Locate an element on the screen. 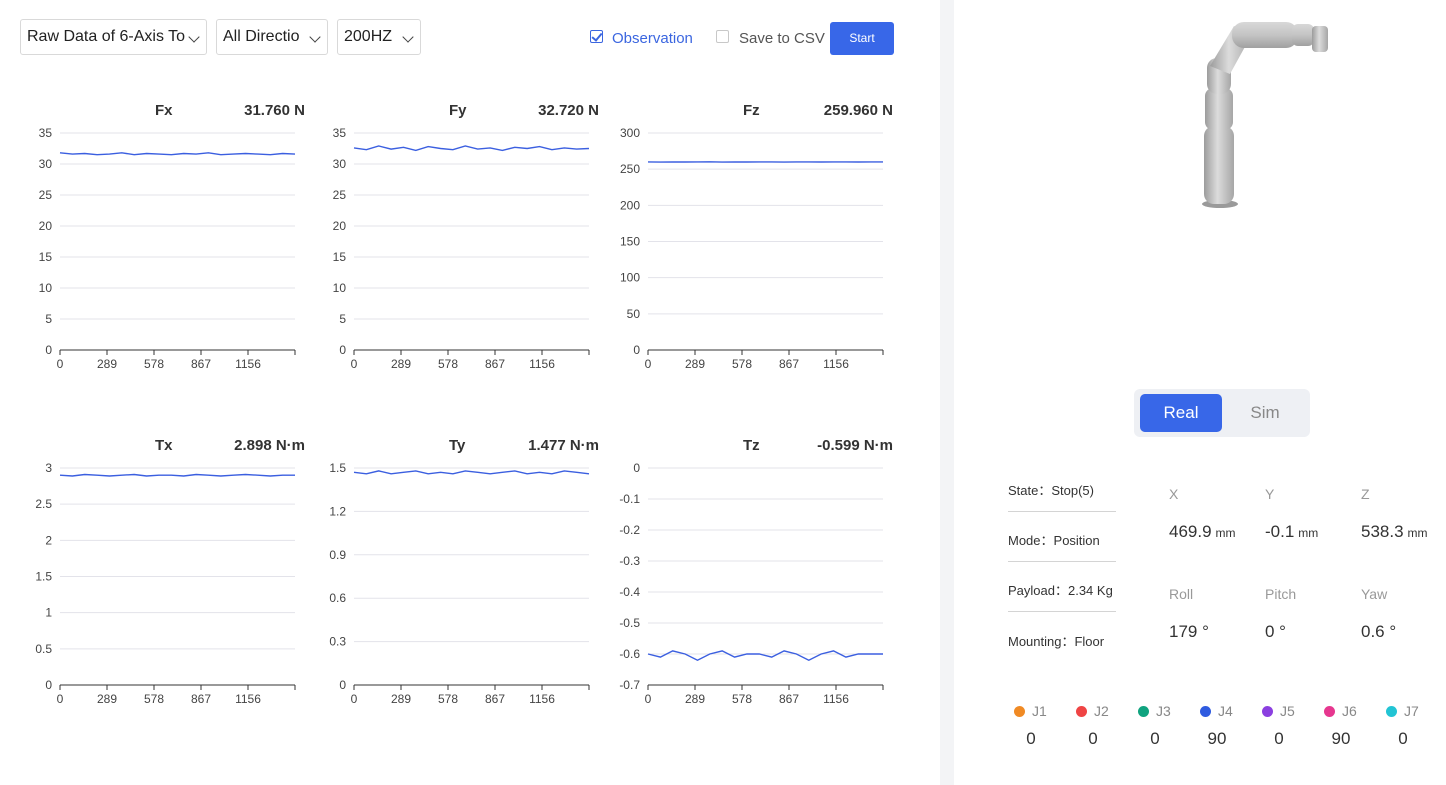 This screenshot has height=785, width=1446. rate-select: 200HZ is located at coordinates (379, 37).